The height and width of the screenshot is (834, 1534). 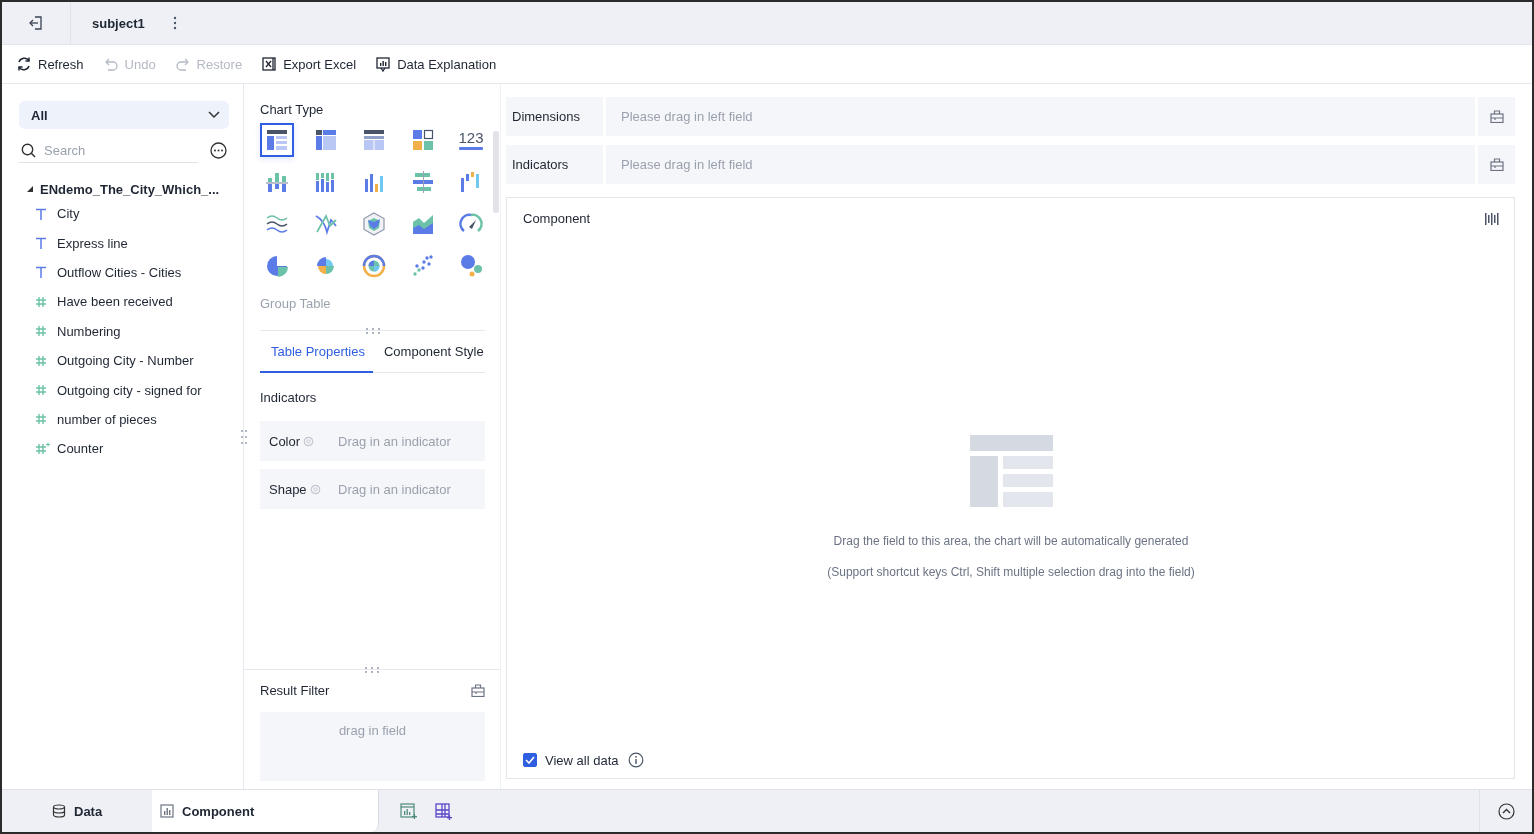 I want to click on tab: Component Style, so click(x=432, y=352).